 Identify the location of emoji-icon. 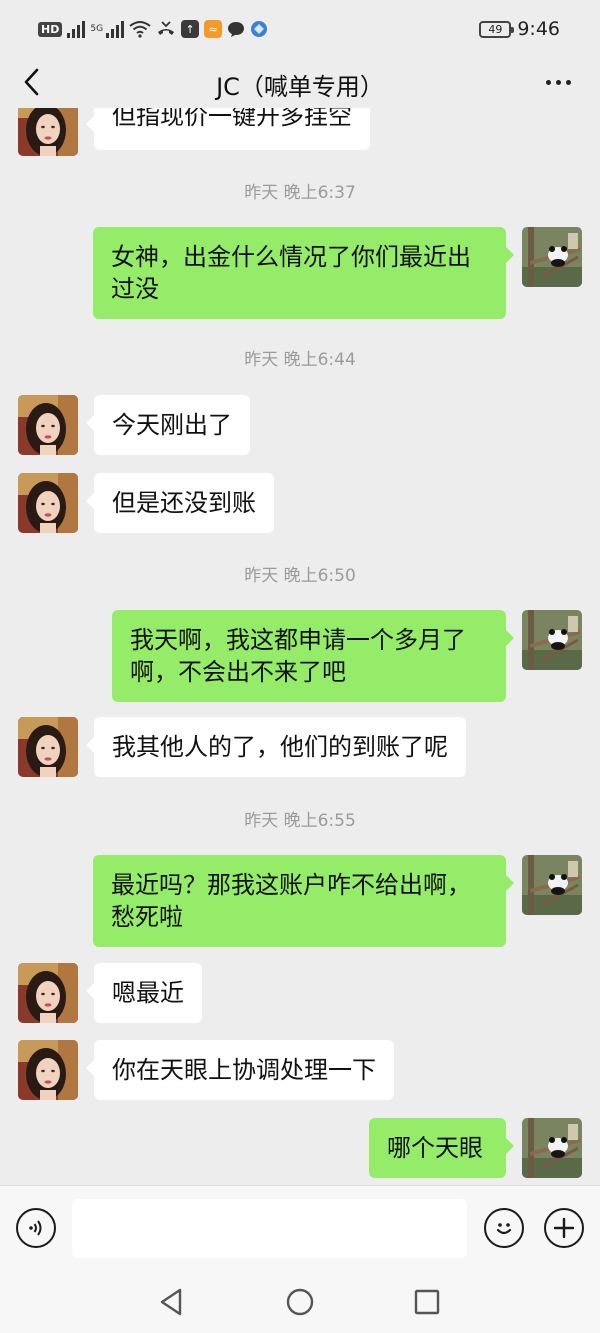
(504, 1229).